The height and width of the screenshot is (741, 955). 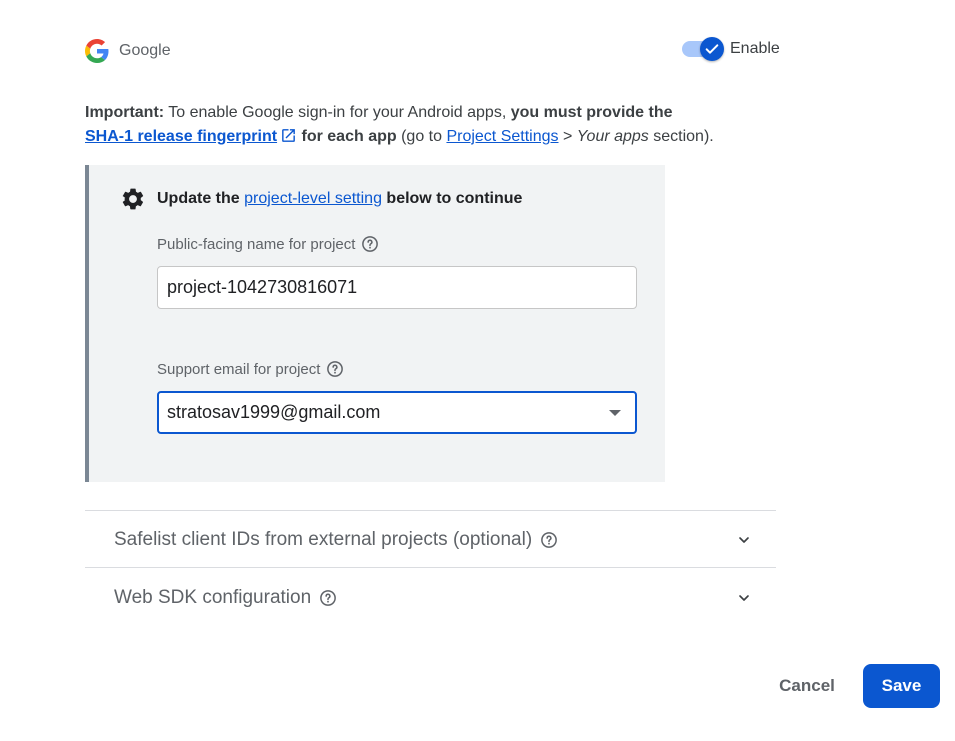 I want to click on important-bold-2: for each app, so click(x=347, y=136).